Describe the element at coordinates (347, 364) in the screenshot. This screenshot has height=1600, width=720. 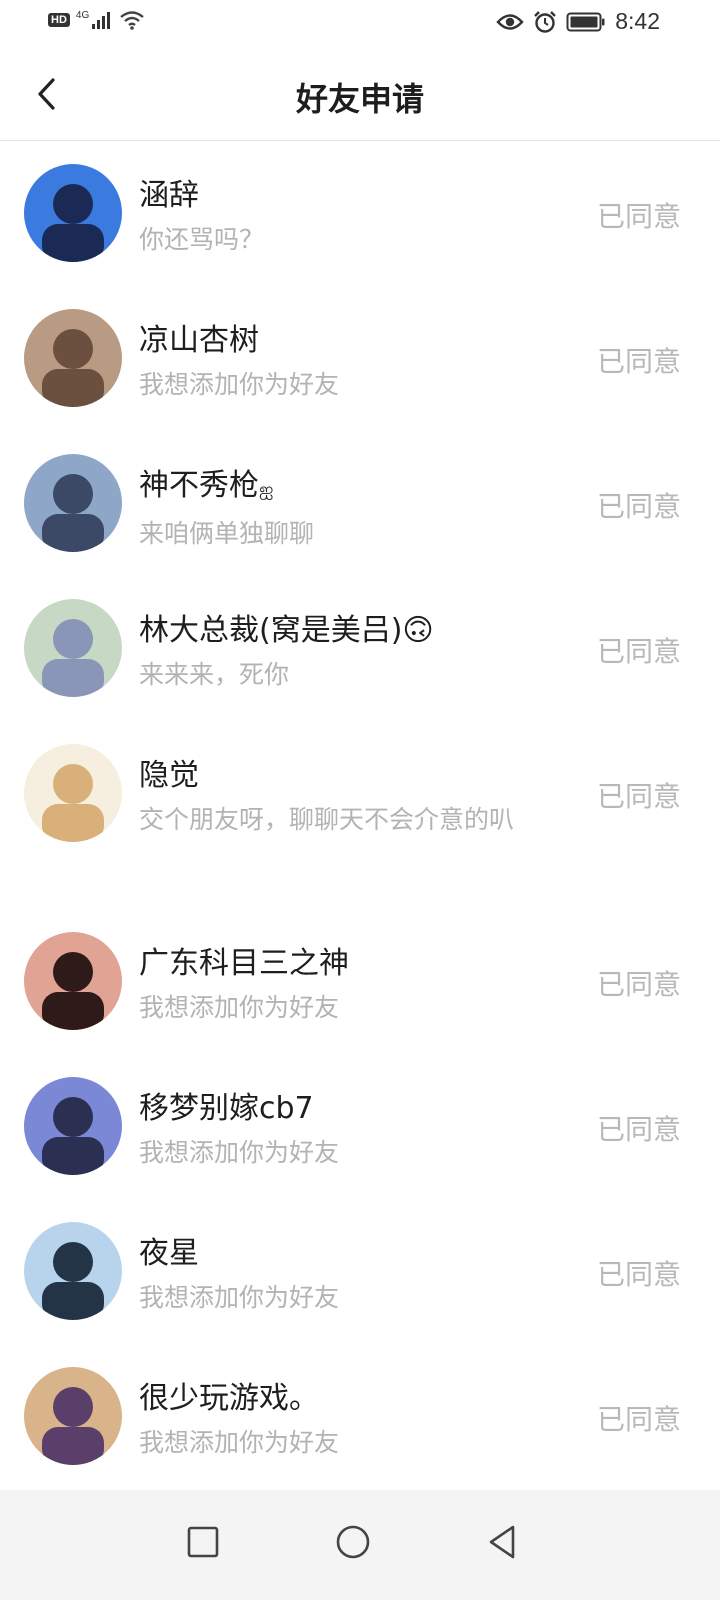
I see `row-text: 凉山杏树 我想添加你为好友` at that location.